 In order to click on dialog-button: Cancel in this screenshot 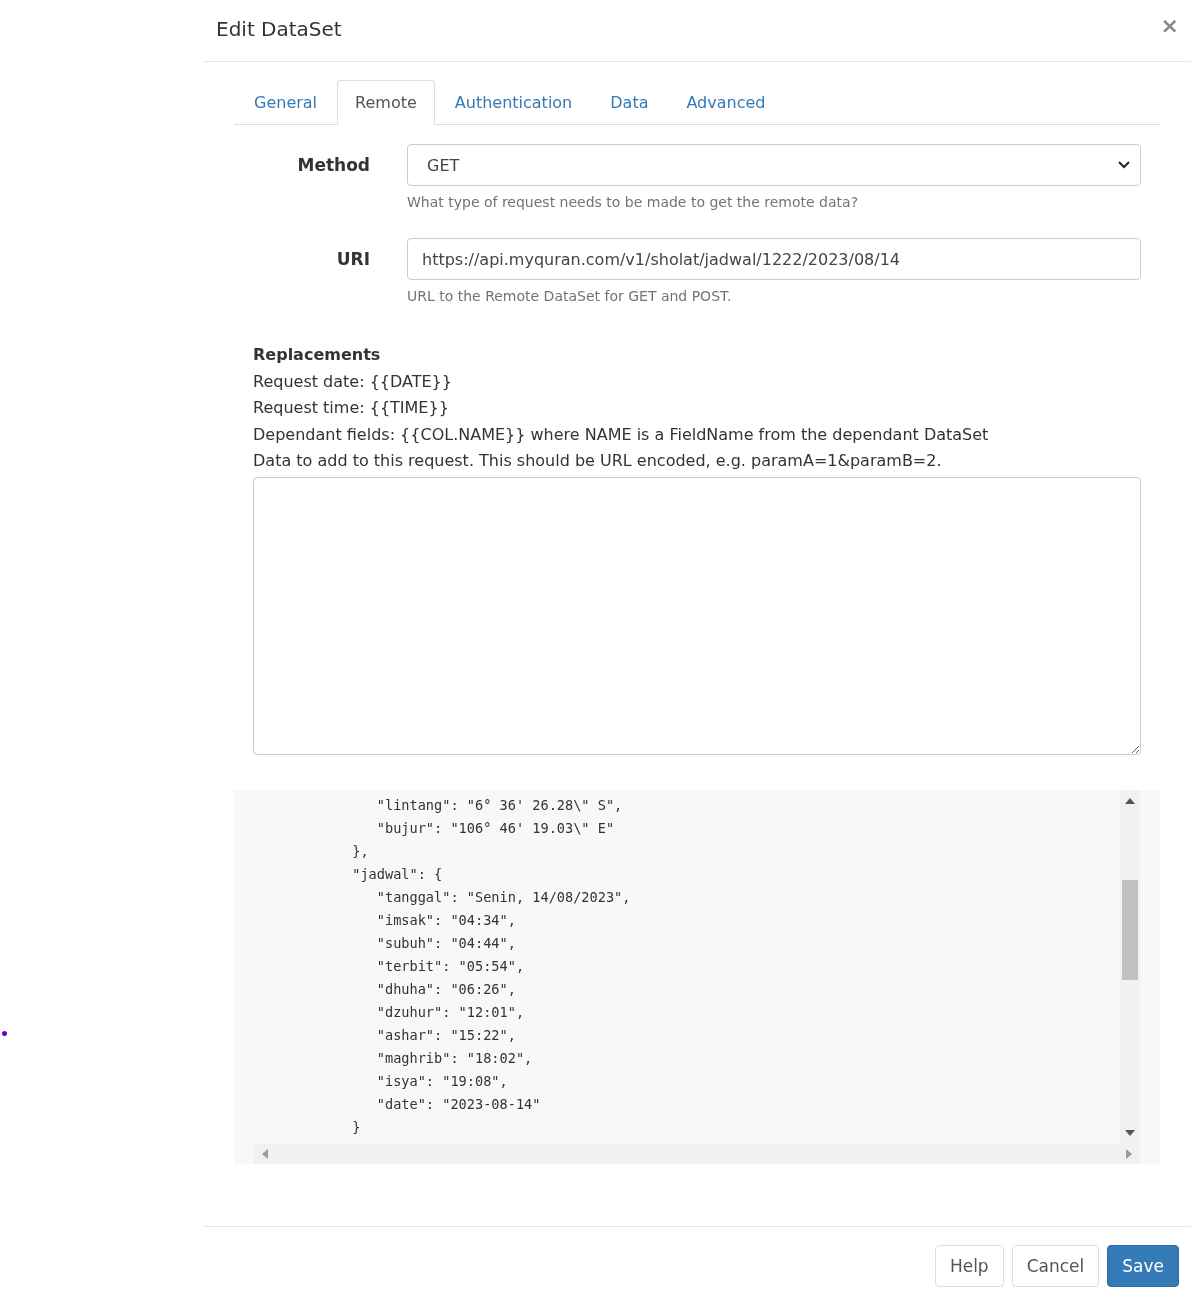, I will do `click(1055, 1266)`.